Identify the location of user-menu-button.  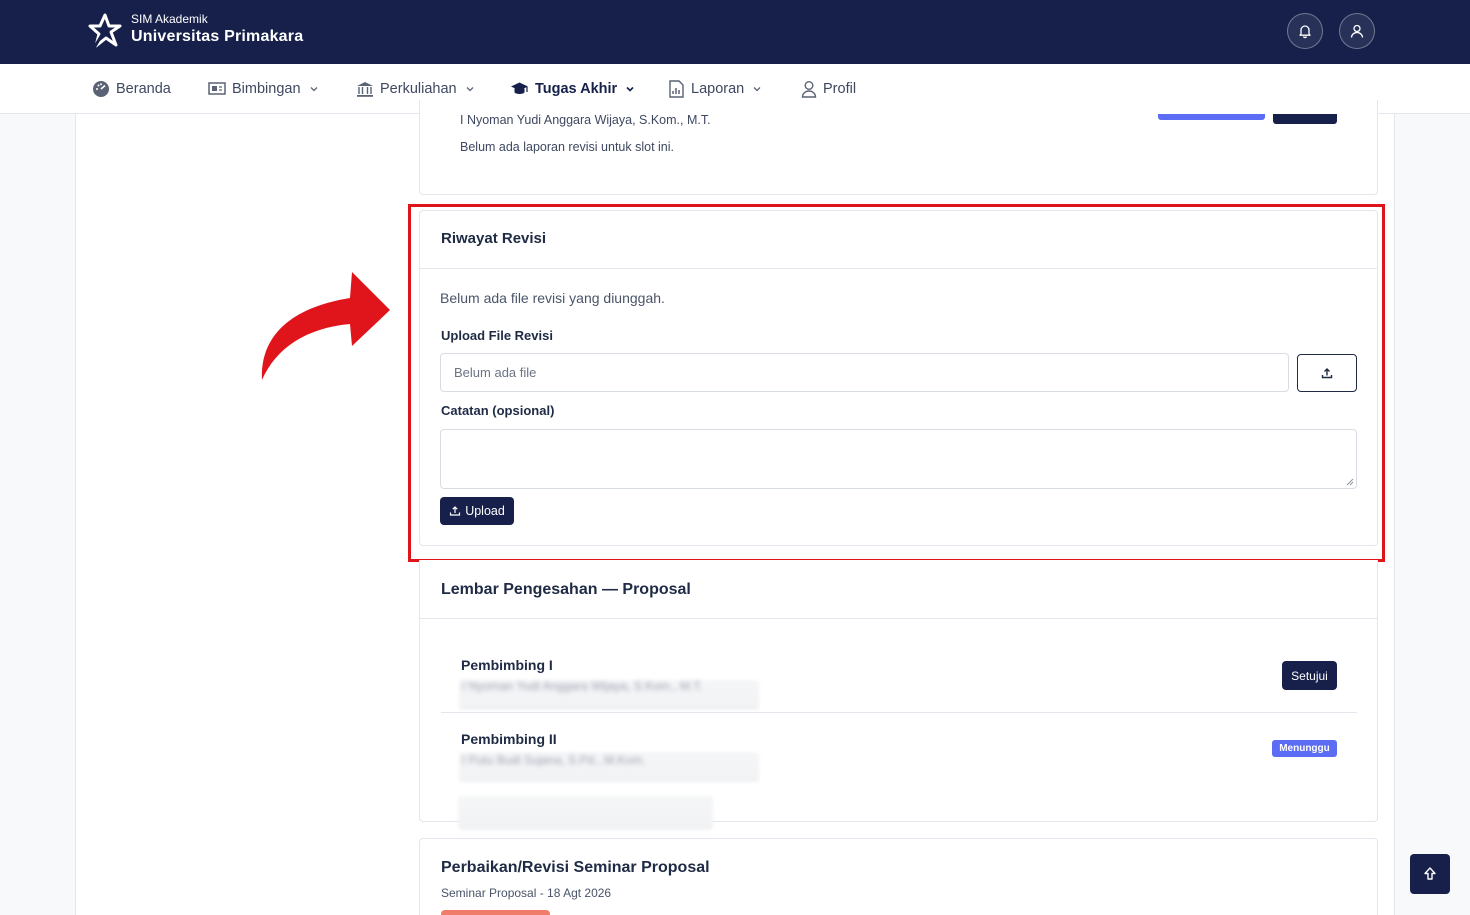
(1357, 31).